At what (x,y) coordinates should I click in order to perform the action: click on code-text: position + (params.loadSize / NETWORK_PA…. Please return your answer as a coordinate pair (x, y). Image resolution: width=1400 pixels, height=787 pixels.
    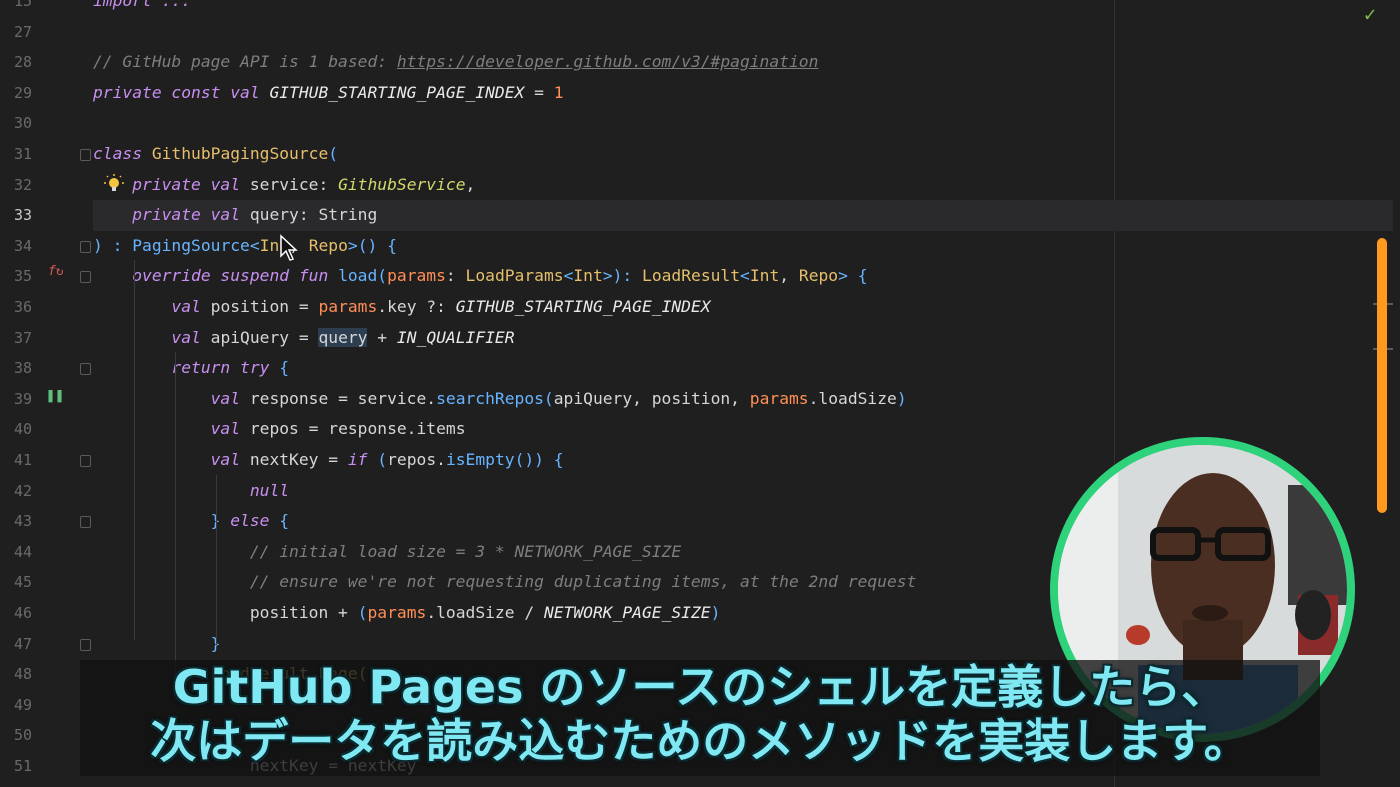
    Looking at the image, I should click on (407, 613).